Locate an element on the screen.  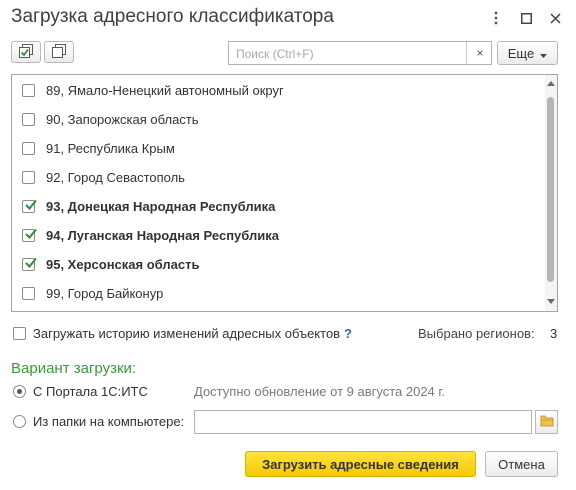
region-label: 89, Ямало-Ненецкий автономный округ is located at coordinates (165, 90).